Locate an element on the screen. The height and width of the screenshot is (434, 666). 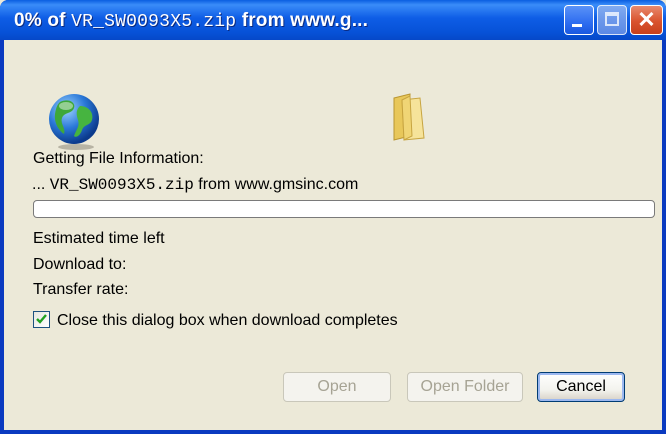
file-name: VR_SW0093X5.zip is located at coordinates (121, 185).